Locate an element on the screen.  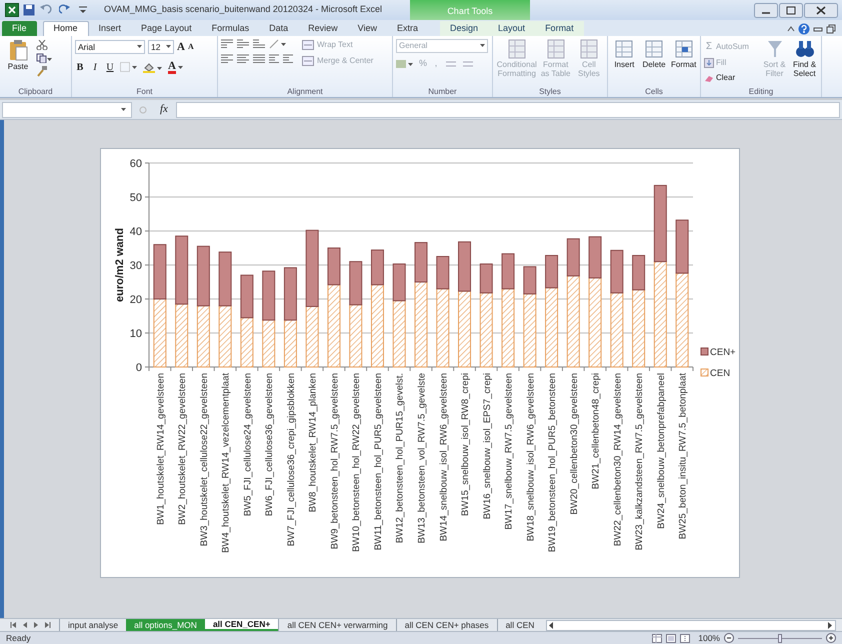
ribbon-tab: Review is located at coordinates (323, 28).